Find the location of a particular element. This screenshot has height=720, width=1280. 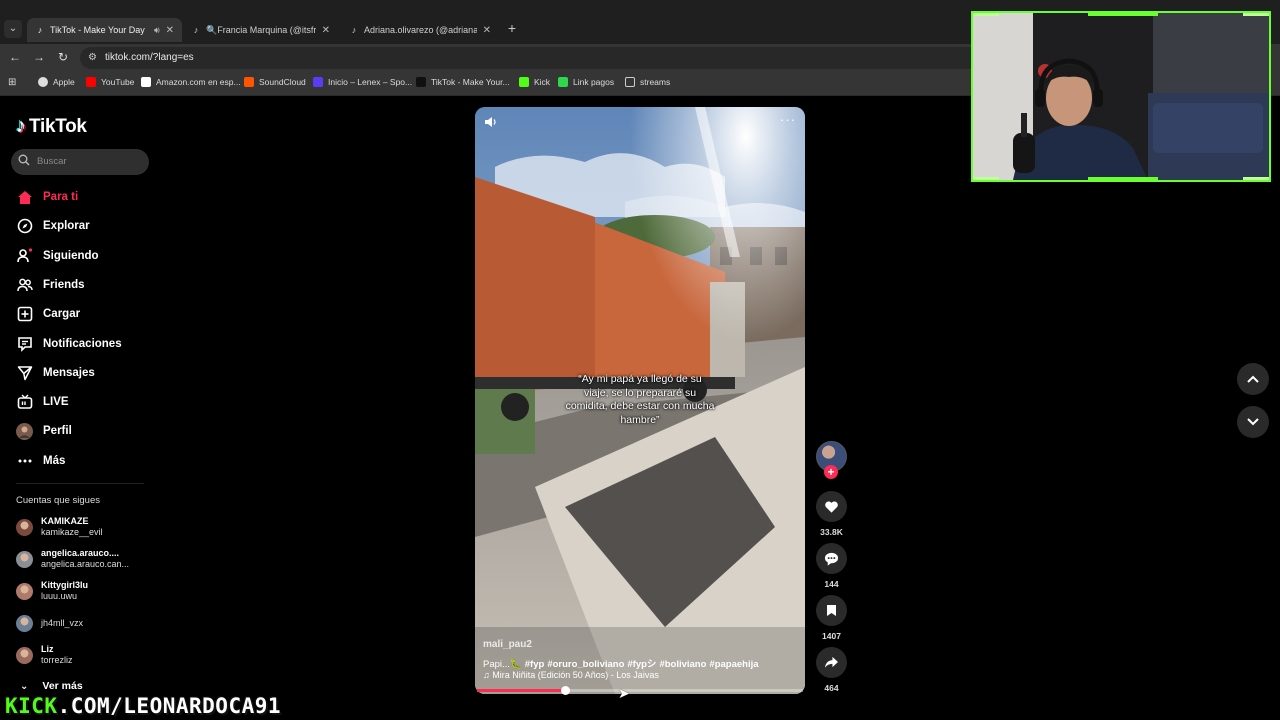

comment-icon is located at coordinates (831, 559).